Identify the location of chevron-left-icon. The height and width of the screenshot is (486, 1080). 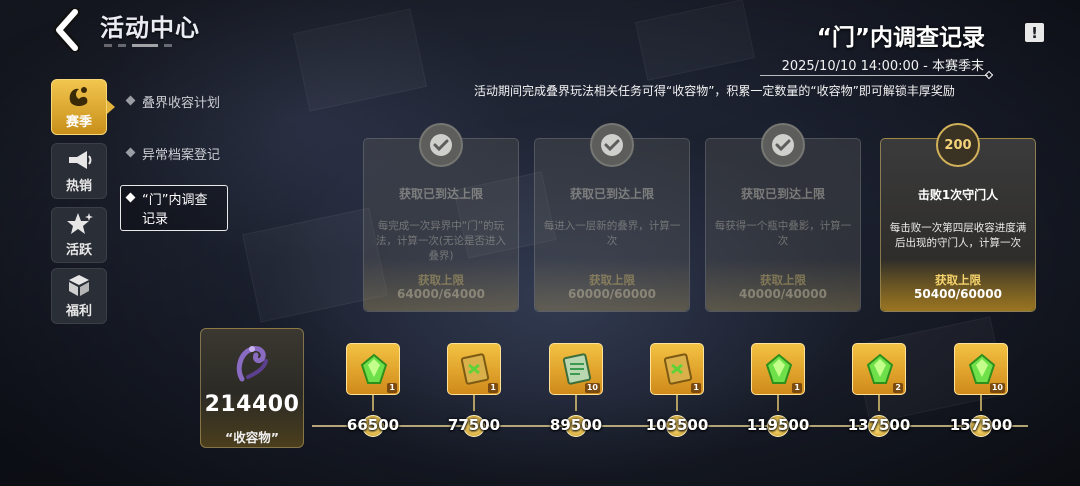
(67, 30).